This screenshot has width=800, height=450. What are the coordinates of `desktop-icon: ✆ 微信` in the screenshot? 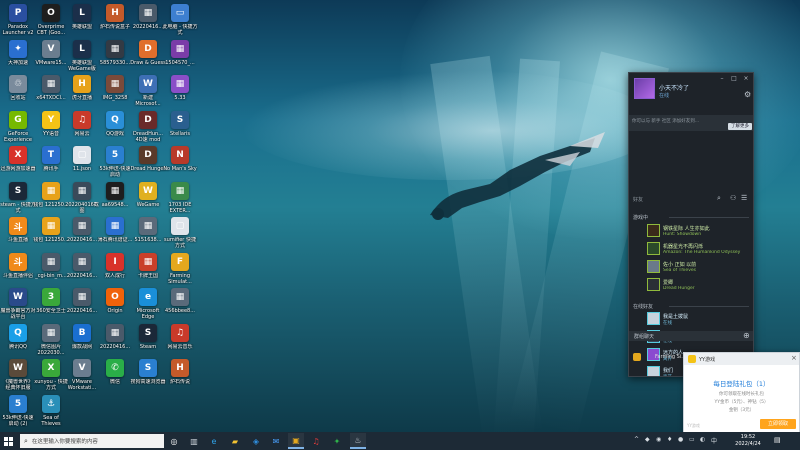 It's located at (115, 378).